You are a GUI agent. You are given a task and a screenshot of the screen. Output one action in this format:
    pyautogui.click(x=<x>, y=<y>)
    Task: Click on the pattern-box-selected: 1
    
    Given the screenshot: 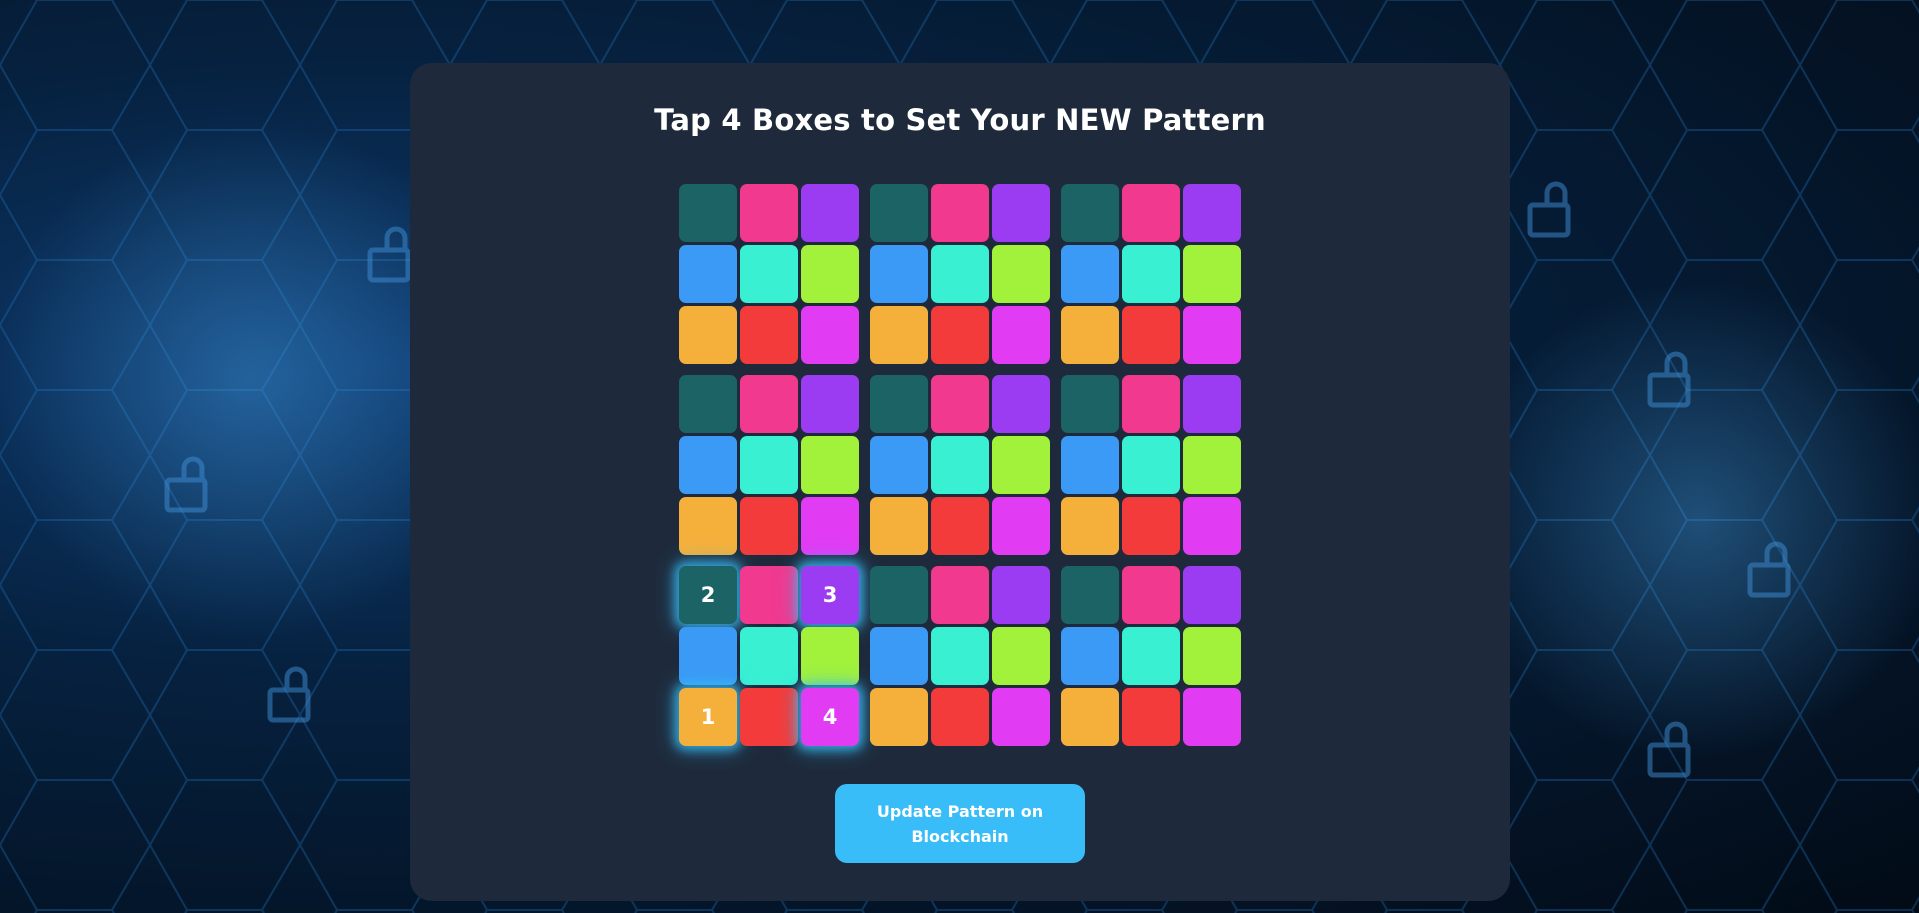 What is the action you would take?
    pyautogui.click(x=708, y=717)
    